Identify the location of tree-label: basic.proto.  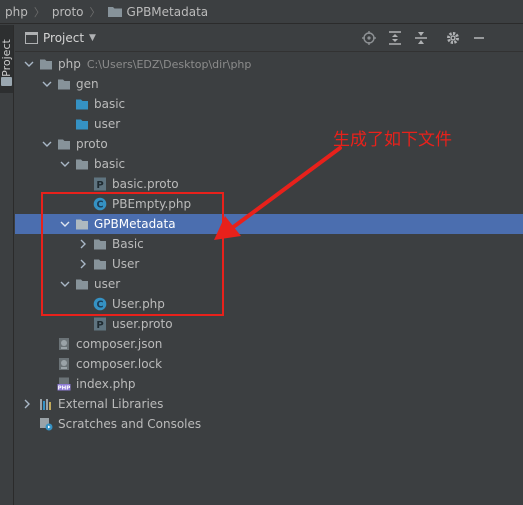
(145, 184).